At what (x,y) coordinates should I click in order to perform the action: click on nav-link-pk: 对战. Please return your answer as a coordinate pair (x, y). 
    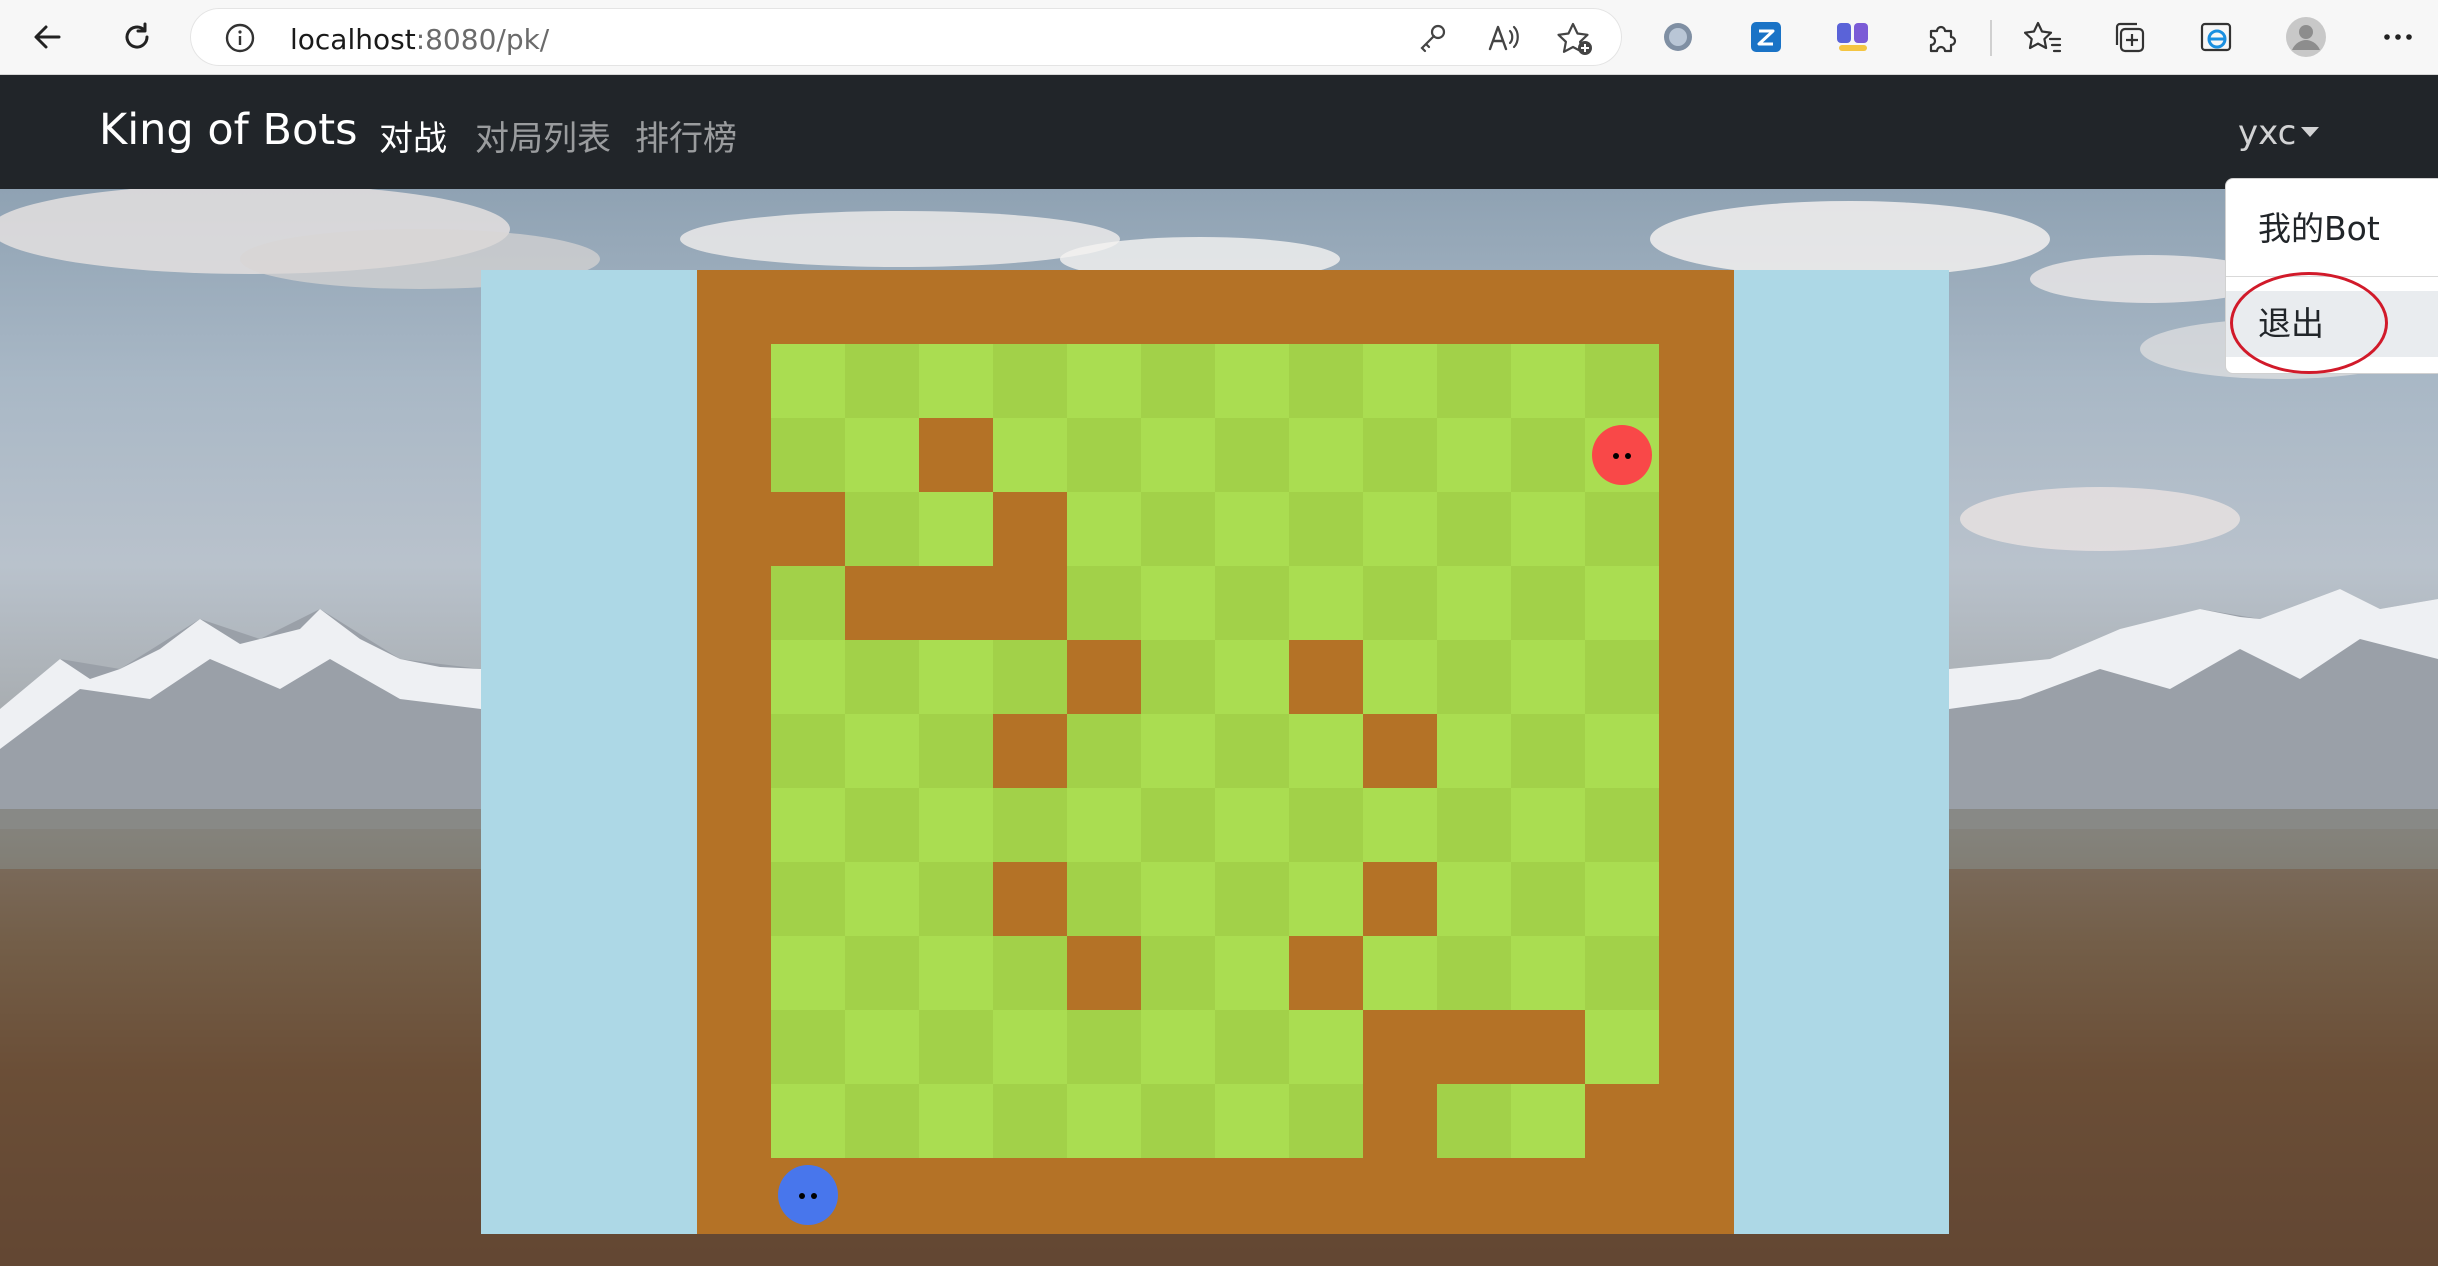
    Looking at the image, I should click on (413, 135).